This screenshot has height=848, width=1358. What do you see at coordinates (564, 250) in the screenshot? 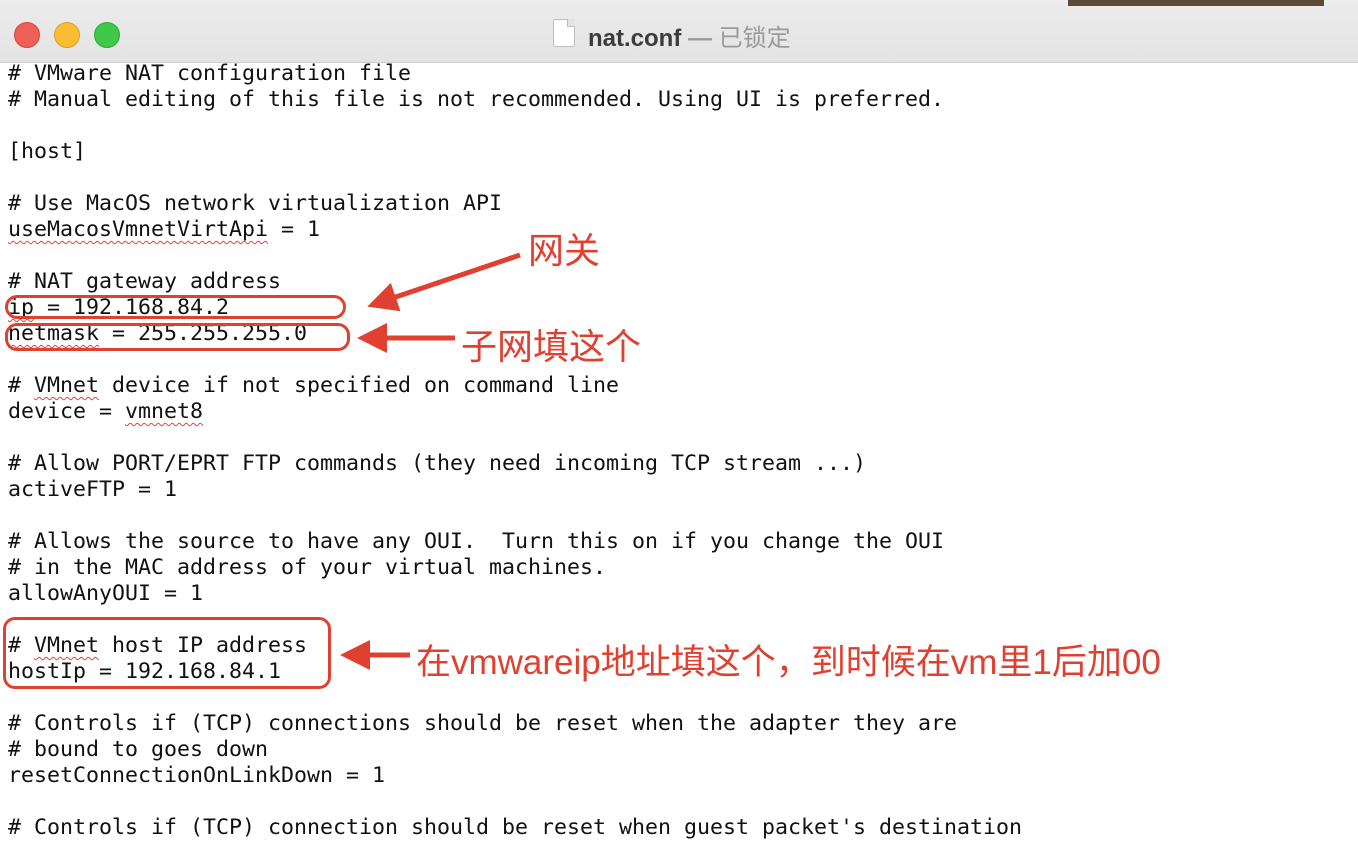
I see `gateway-annotation: 网关` at bounding box center [564, 250].